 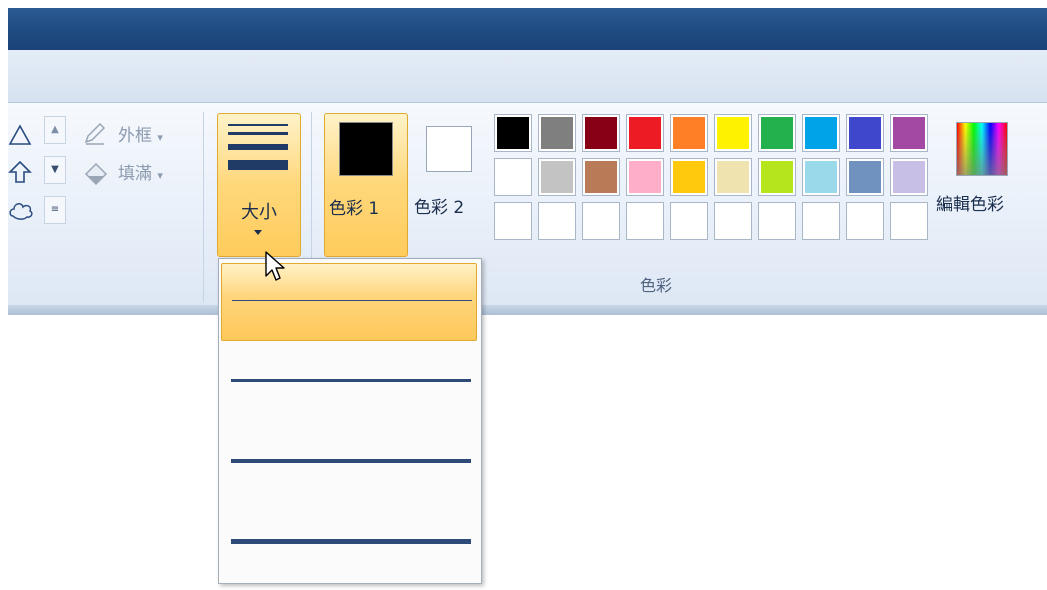 I want to click on triangle-icon, so click(x=20, y=137).